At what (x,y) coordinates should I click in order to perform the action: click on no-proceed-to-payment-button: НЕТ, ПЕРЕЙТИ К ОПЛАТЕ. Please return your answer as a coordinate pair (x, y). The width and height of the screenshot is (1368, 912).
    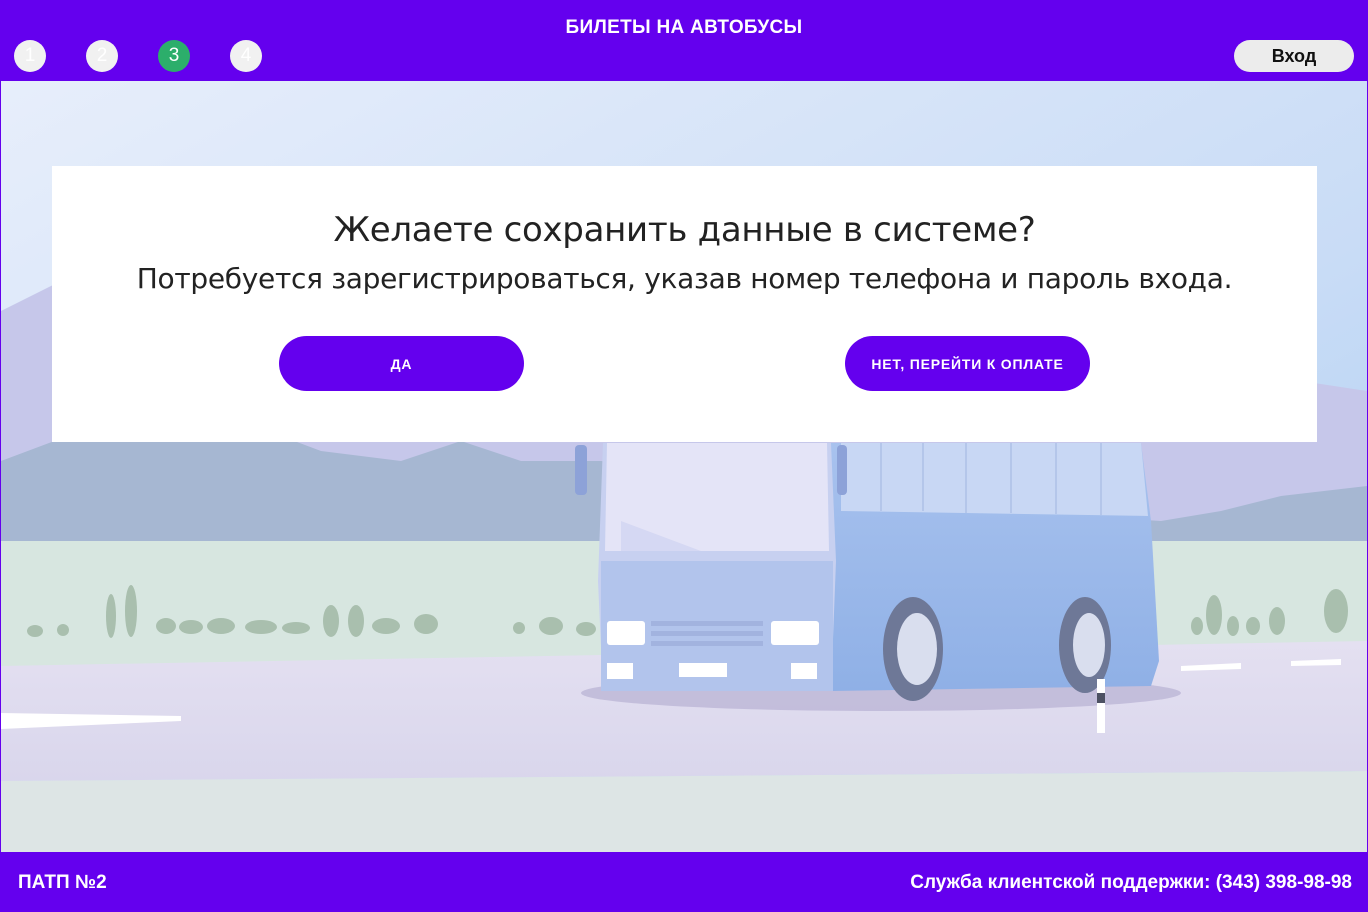
    Looking at the image, I should click on (967, 363).